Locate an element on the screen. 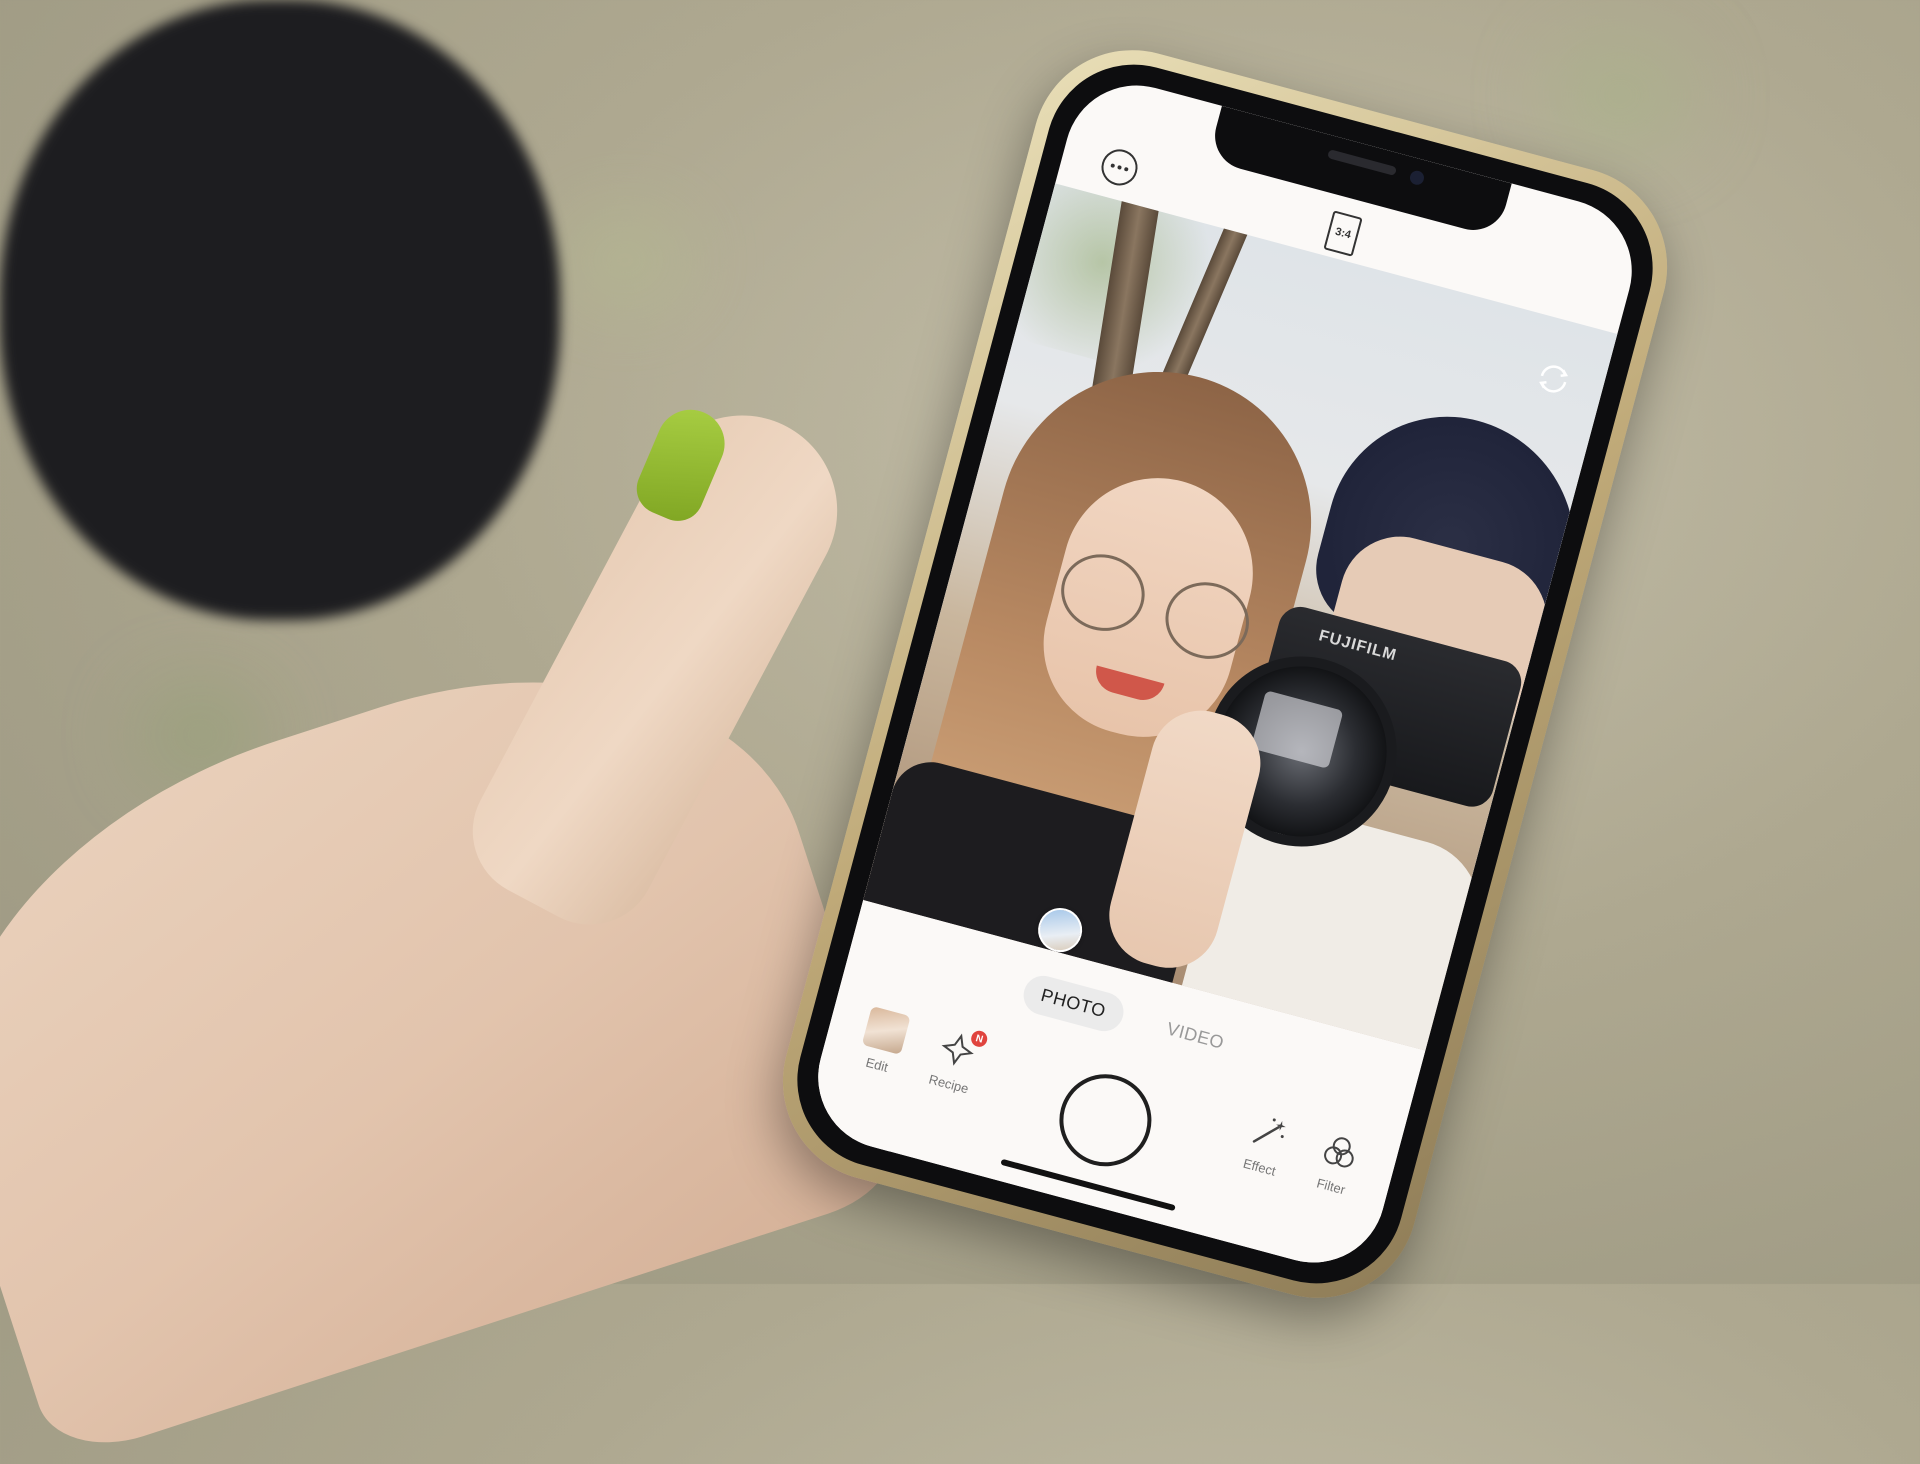  edit-button: Edit is located at coordinates (883, 1041).